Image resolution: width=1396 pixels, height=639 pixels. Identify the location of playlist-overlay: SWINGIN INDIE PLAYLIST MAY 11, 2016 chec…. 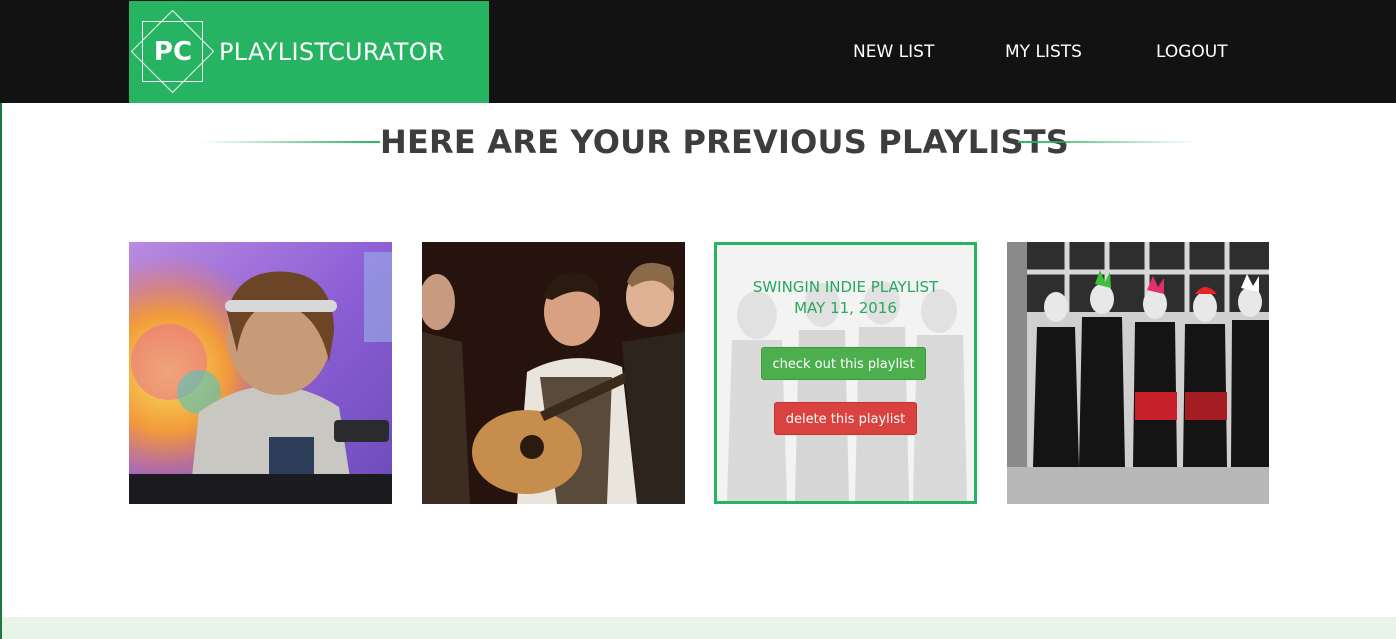
(845, 373).